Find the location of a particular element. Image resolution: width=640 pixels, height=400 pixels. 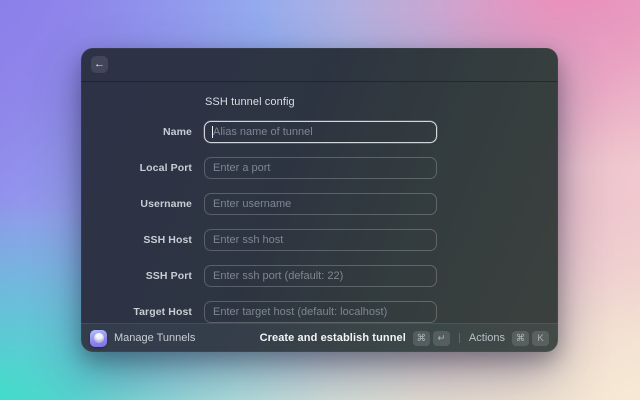

footer-app-name: Manage Tunnels is located at coordinates (155, 338).